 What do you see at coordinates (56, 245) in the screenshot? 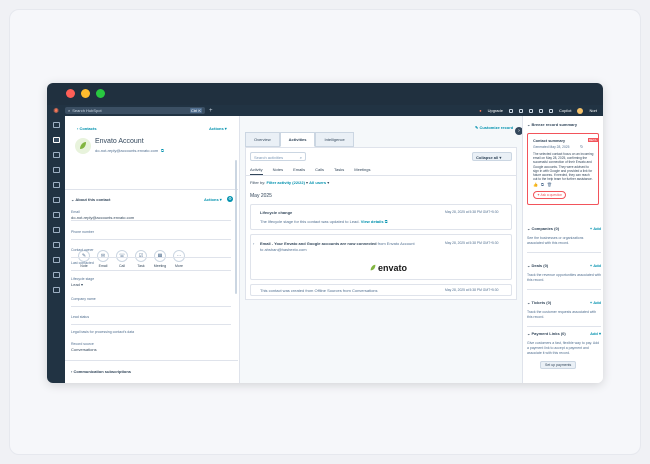
I see `reporting-icon` at bounding box center [56, 245].